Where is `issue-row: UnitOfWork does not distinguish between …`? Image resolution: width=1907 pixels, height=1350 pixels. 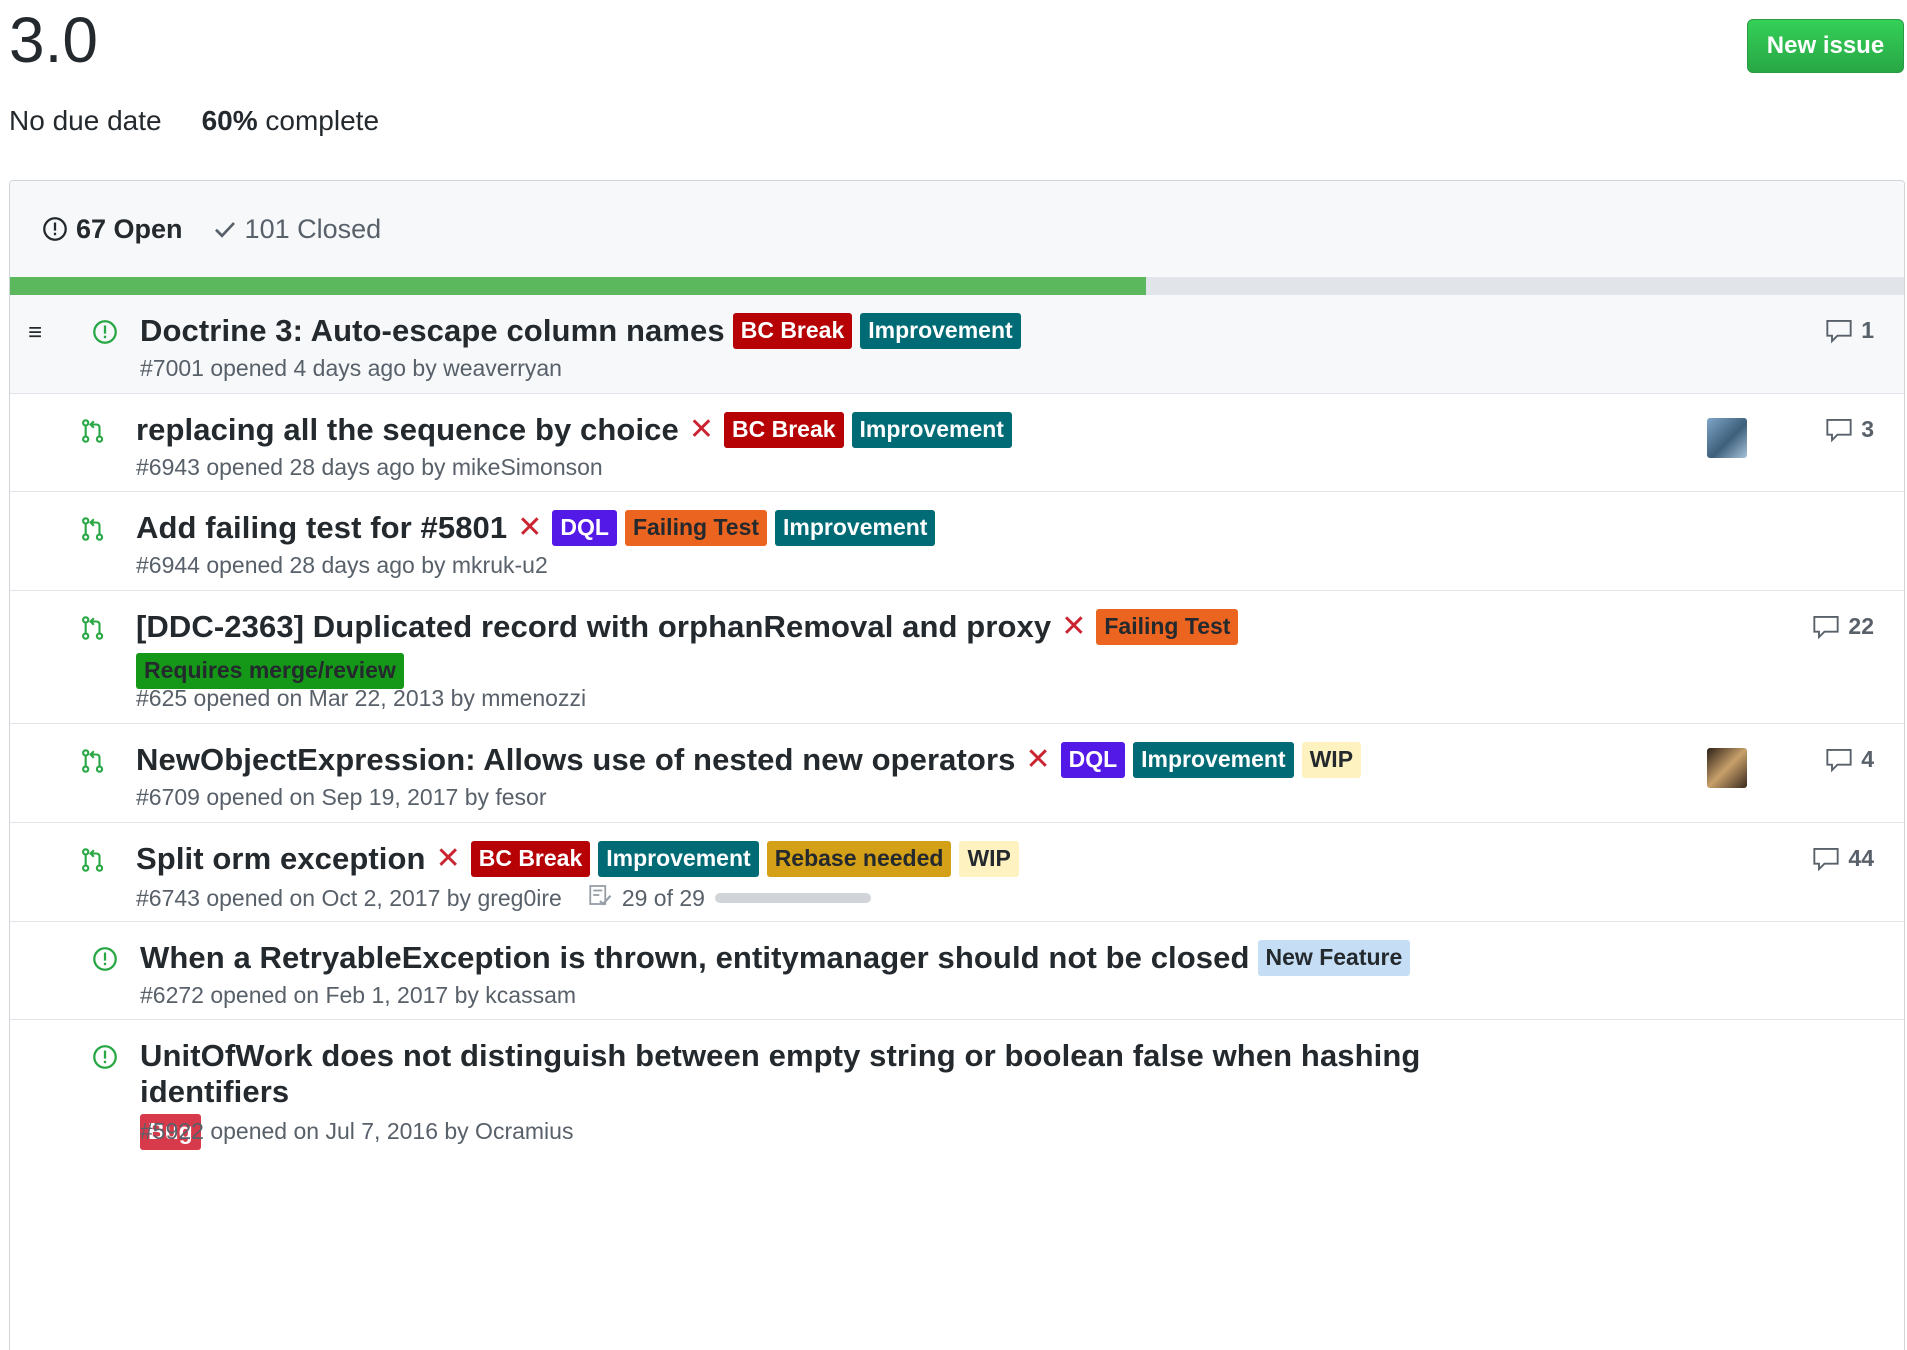
issue-row: UnitOfWork does not distinguish between … is located at coordinates (957, 1087).